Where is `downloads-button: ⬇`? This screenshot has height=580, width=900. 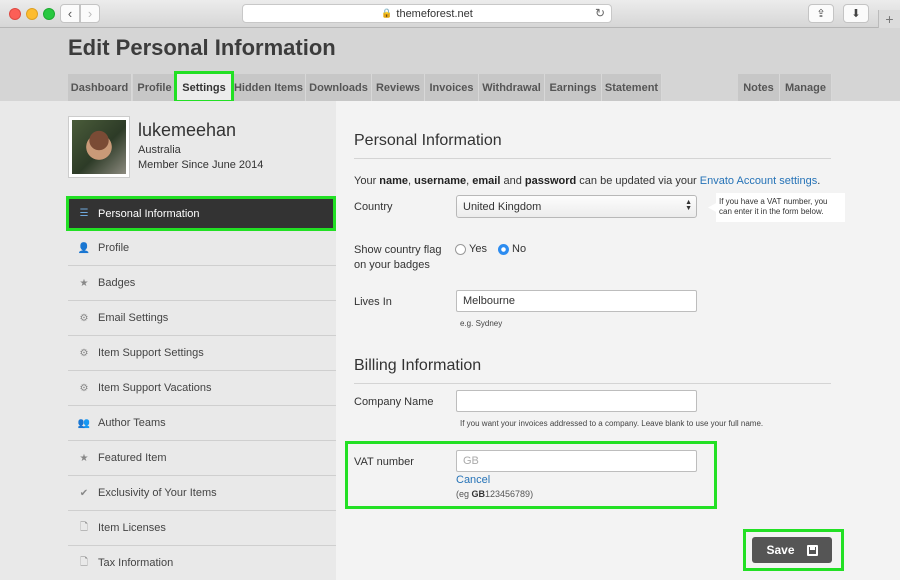 downloads-button: ⬇ is located at coordinates (856, 13).